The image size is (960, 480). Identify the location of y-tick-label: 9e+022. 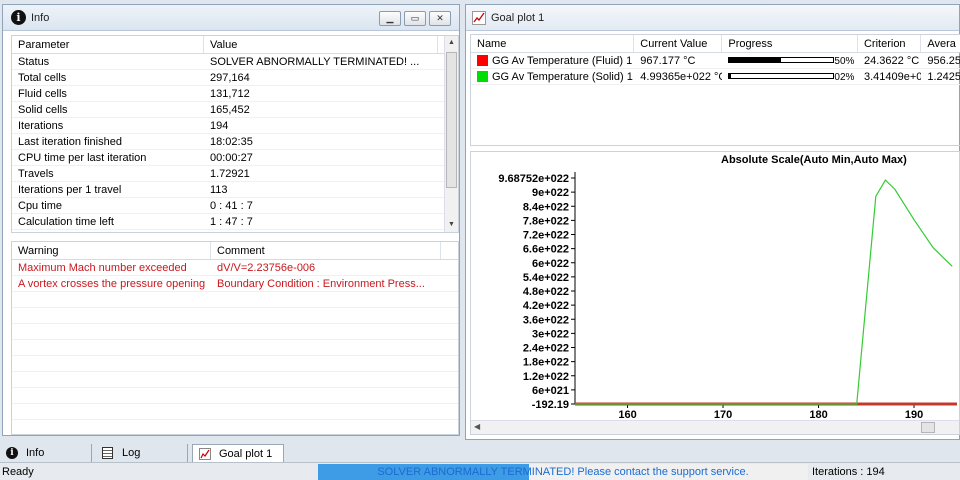
(550, 193).